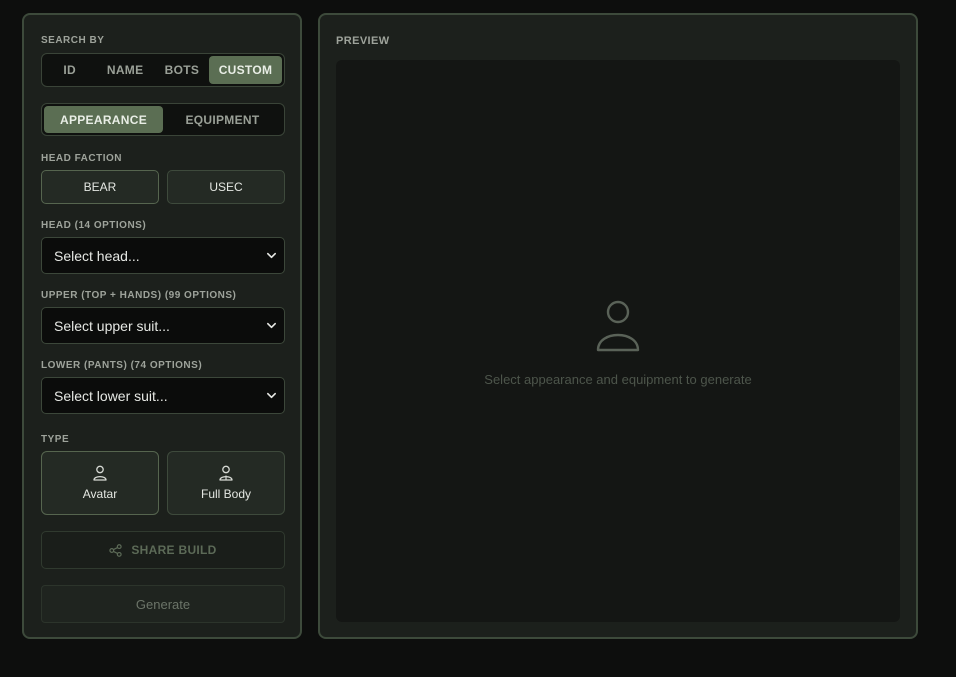 The image size is (956, 677). Describe the element at coordinates (100, 483) in the screenshot. I see `type-avatar-button: Avatar` at that location.